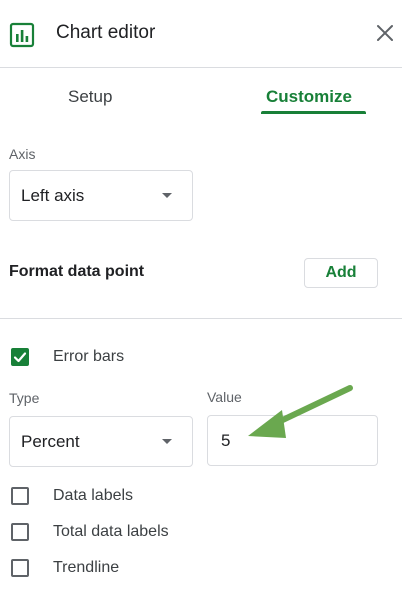 This screenshot has width=402, height=591. What do you see at coordinates (20, 532) in the screenshot?
I see `total-data-labels-checkbox` at bounding box center [20, 532].